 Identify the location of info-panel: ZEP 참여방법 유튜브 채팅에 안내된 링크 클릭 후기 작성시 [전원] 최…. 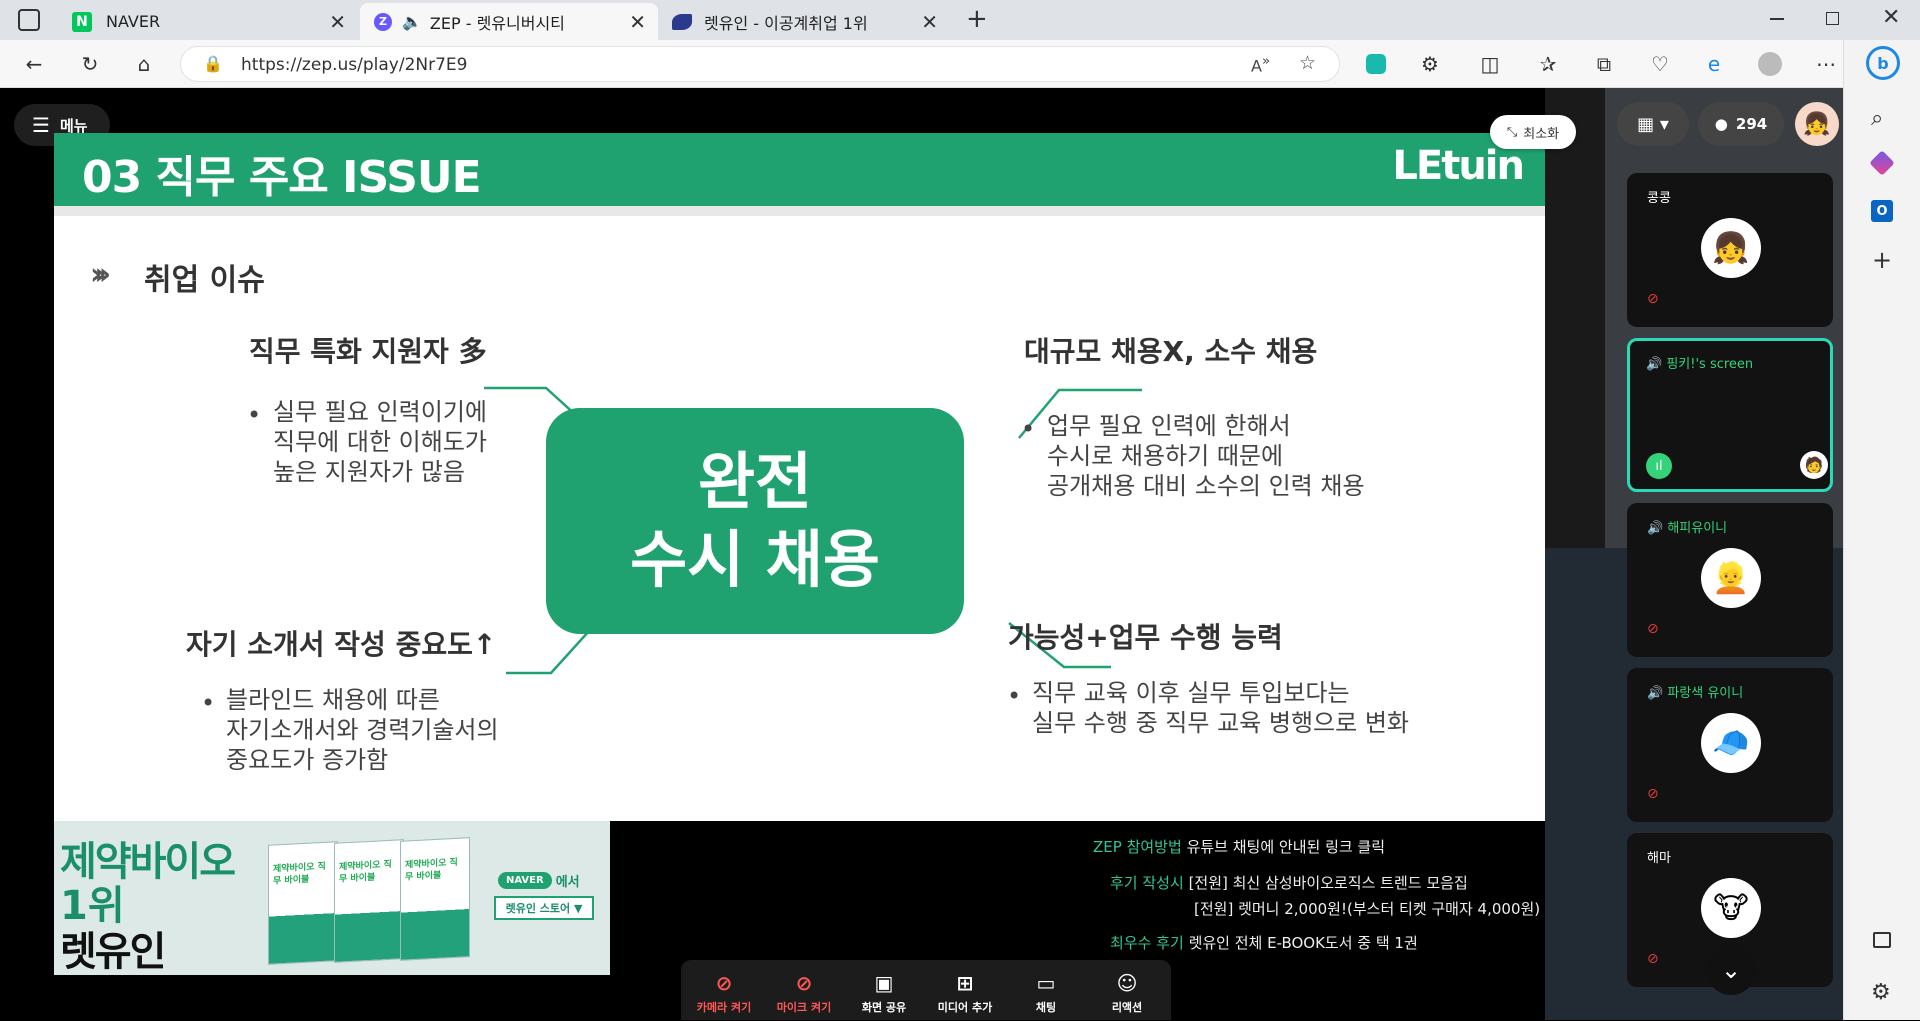
(1295, 897).